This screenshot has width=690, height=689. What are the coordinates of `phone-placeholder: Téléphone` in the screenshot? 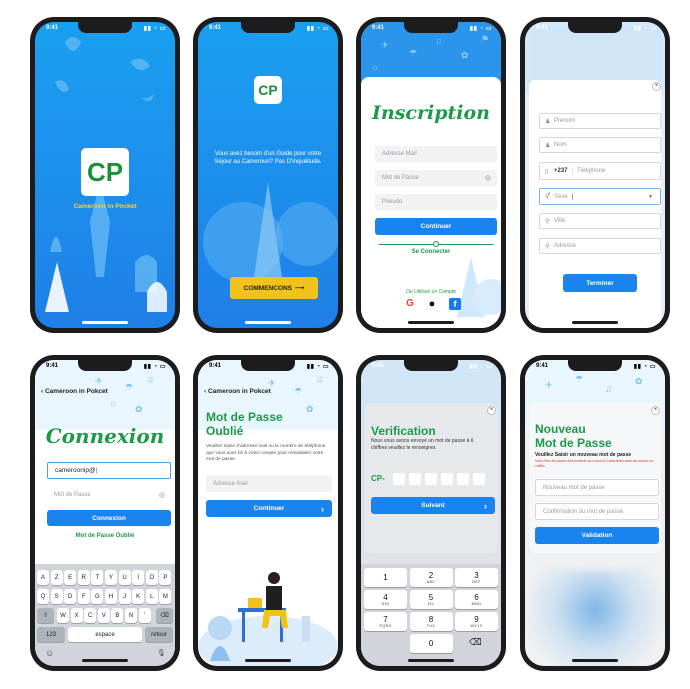 It's located at (591, 171).